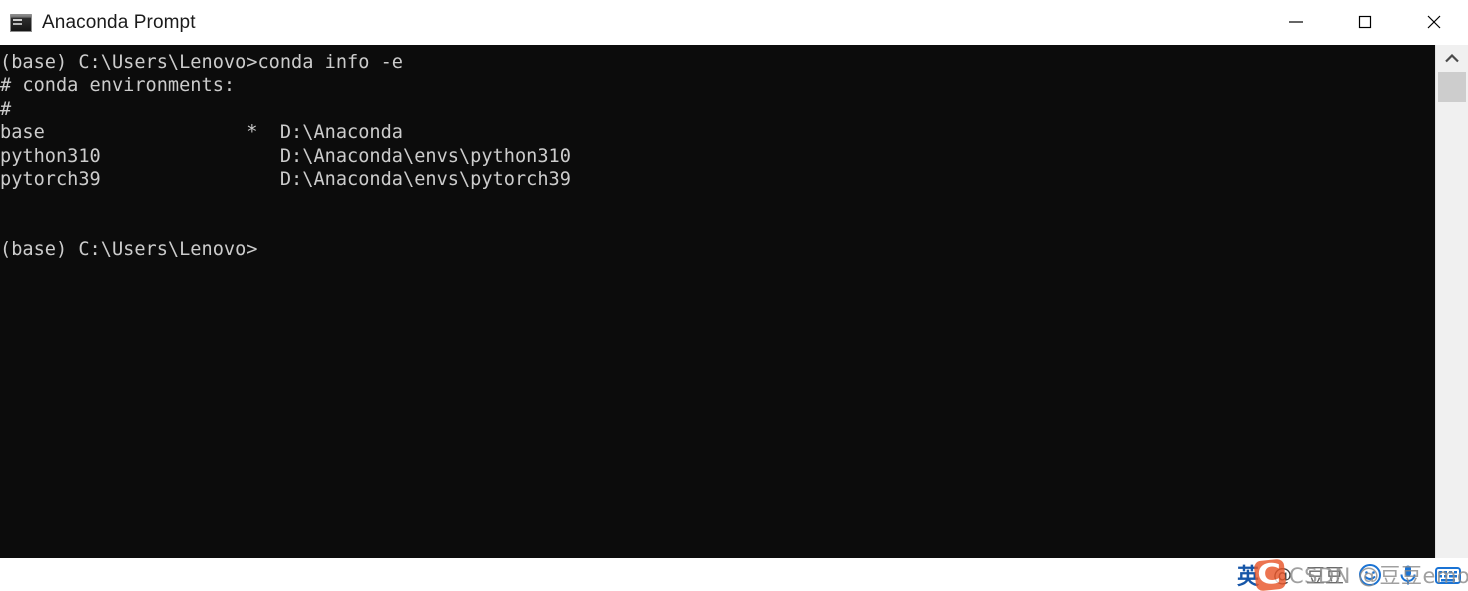  Describe the element at coordinates (119, 22) in the screenshot. I see `window-title: Anaconda Prompt` at that location.